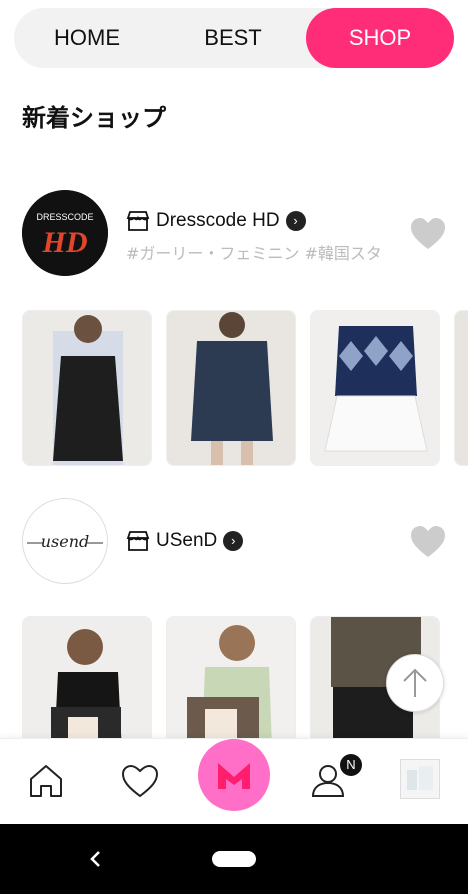 Image resolution: width=468 pixels, height=894 pixels. I want to click on shop-name-link: Dresscode HD ›, so click(216, 221).